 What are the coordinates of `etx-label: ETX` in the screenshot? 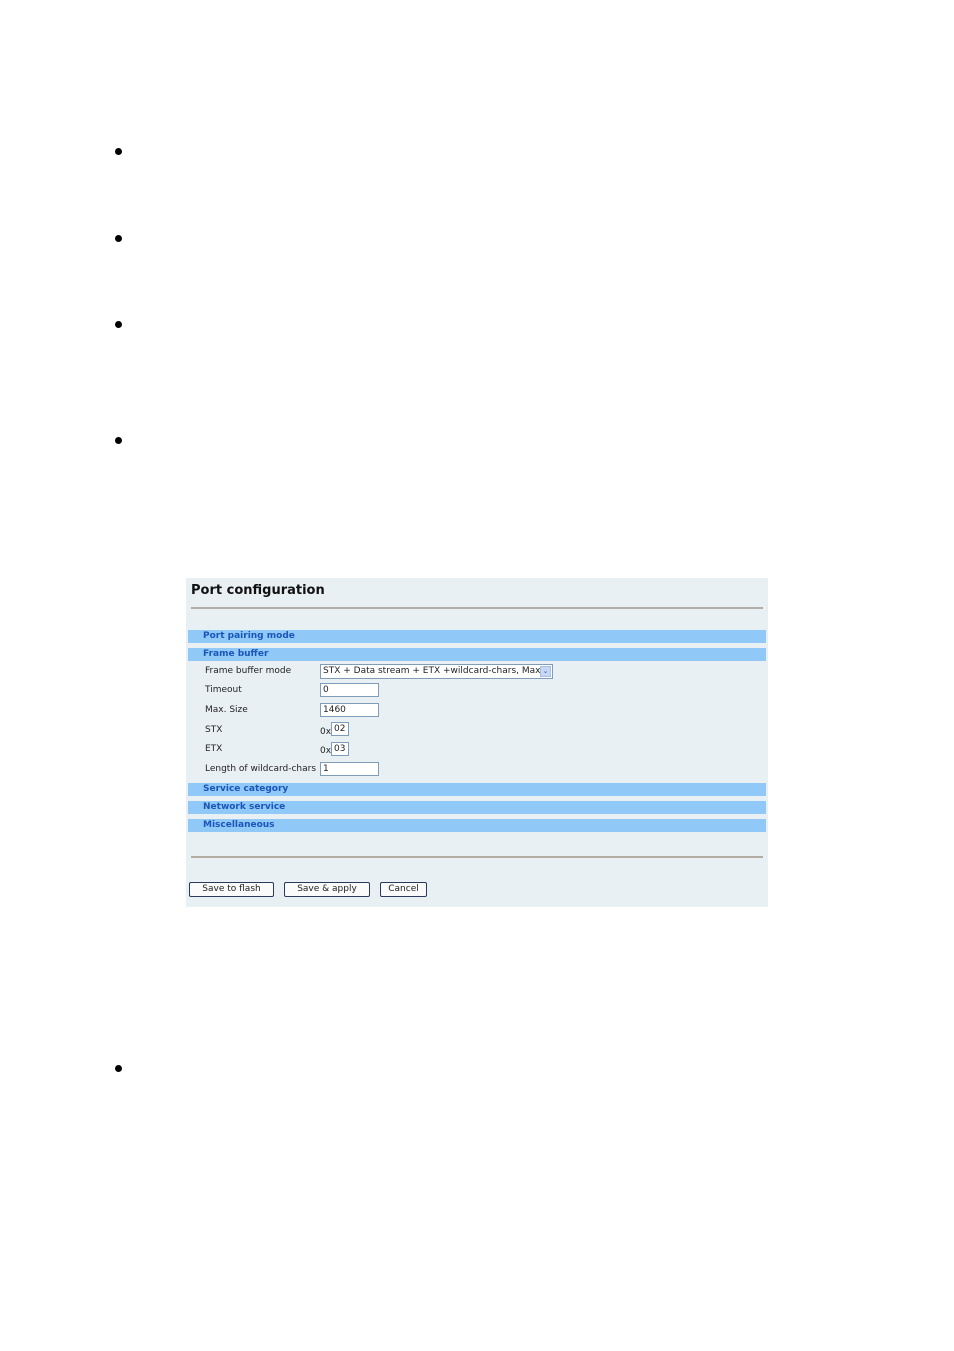 It's located at (214, 749).